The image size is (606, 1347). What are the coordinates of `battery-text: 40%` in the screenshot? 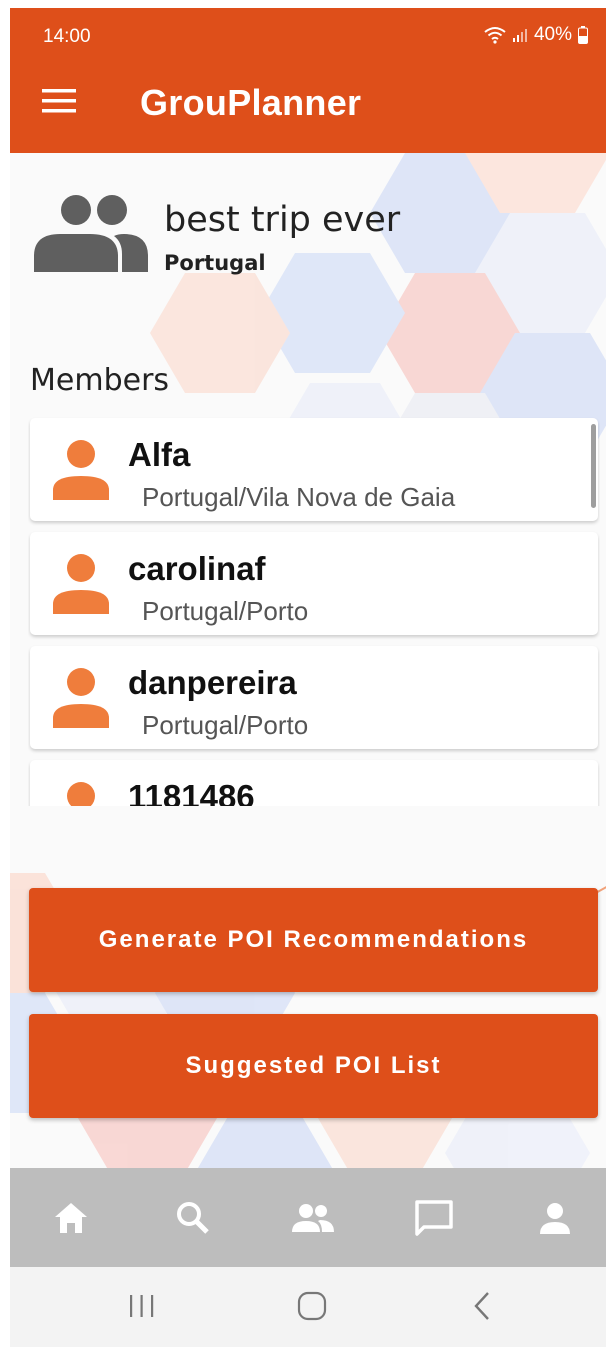 It's located at (552, 34).